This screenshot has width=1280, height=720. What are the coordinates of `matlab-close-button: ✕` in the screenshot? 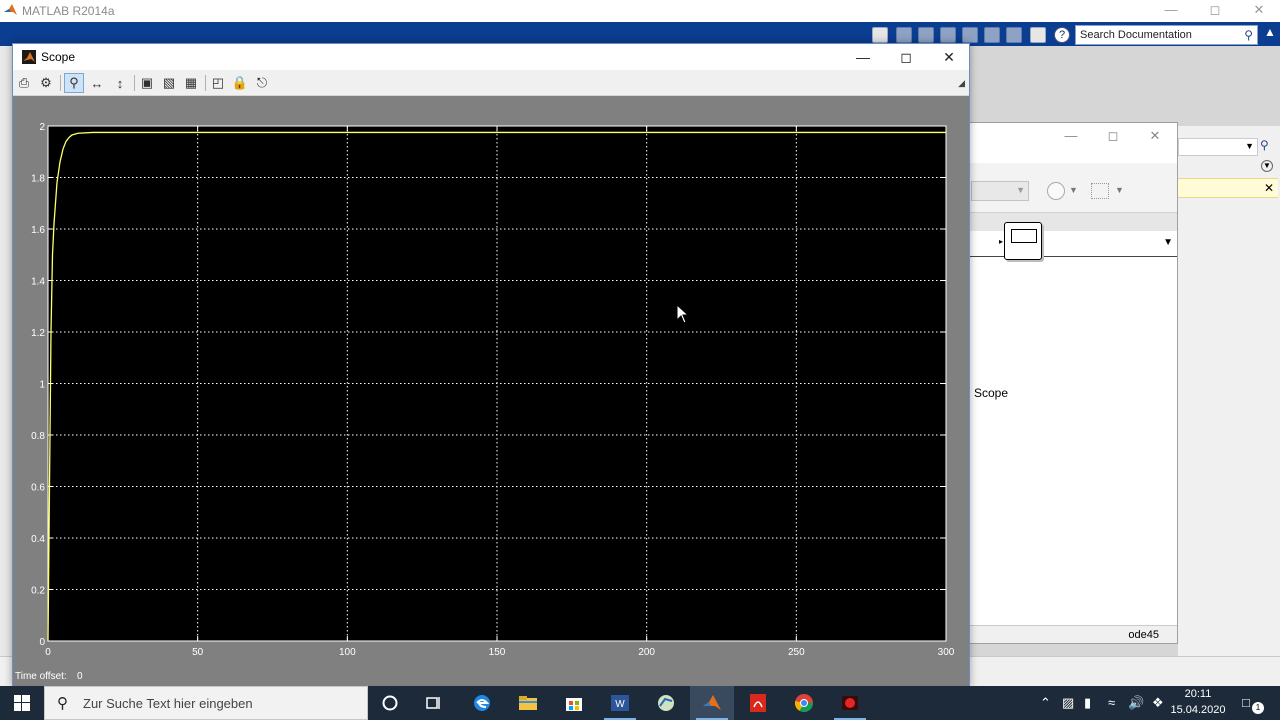 It's located at (1258, 11).